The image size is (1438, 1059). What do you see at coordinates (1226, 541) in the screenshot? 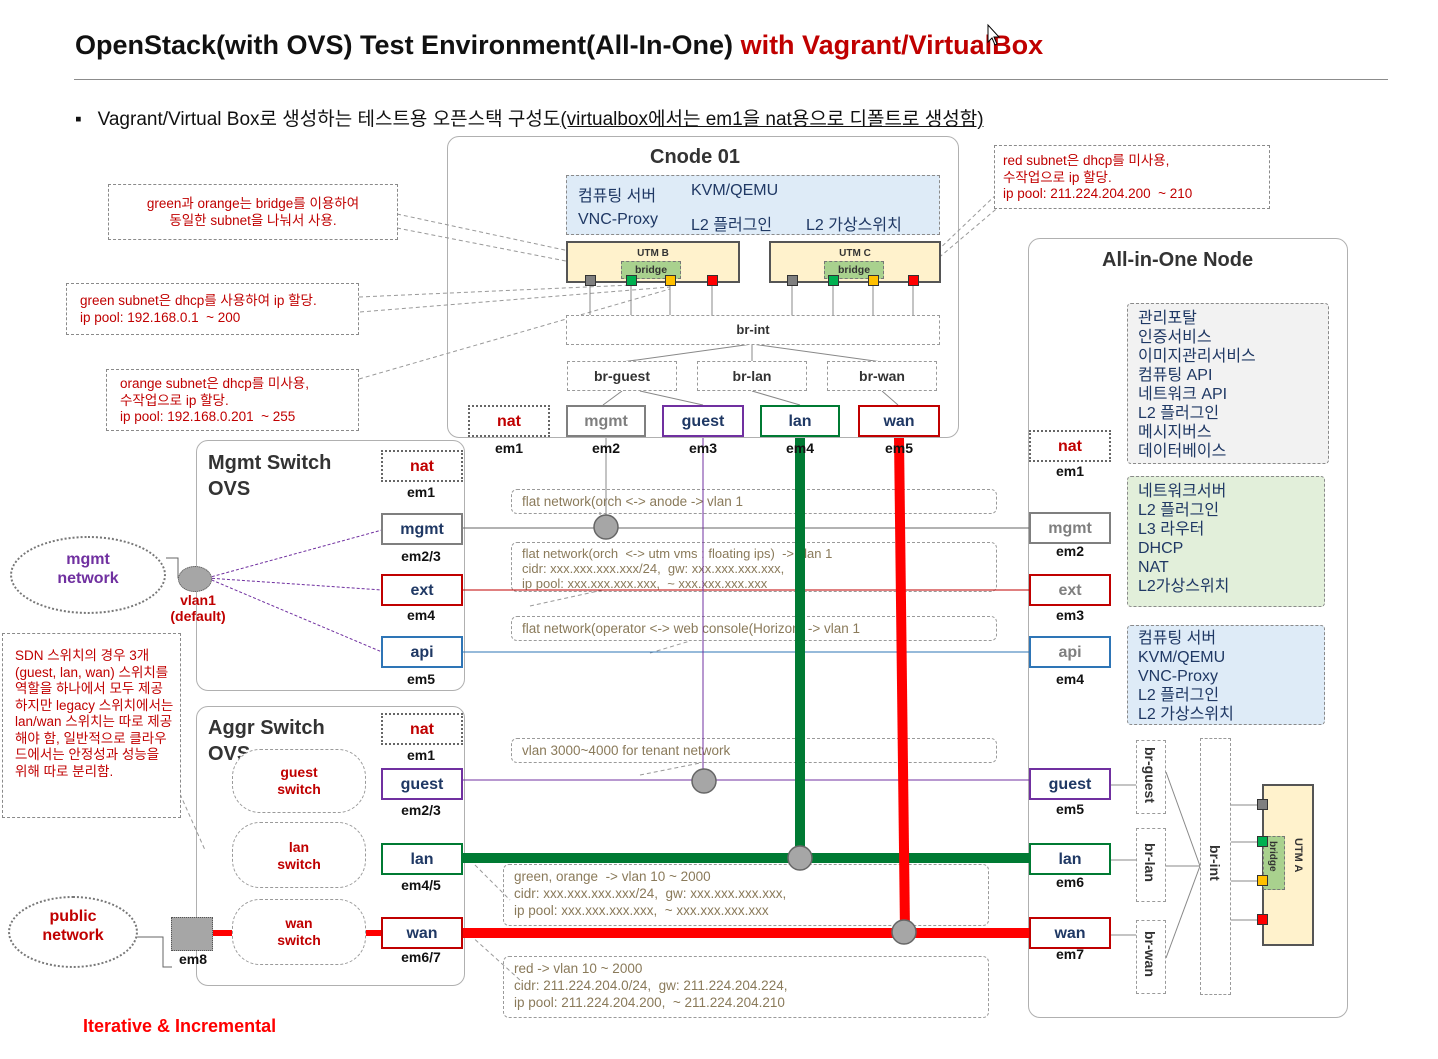
I see `aio-svc-green: 네트워크서버 L2 플러그인 L3 라우터 DHCP NAT L2가상스위치` at bounding box center [1226, 541].